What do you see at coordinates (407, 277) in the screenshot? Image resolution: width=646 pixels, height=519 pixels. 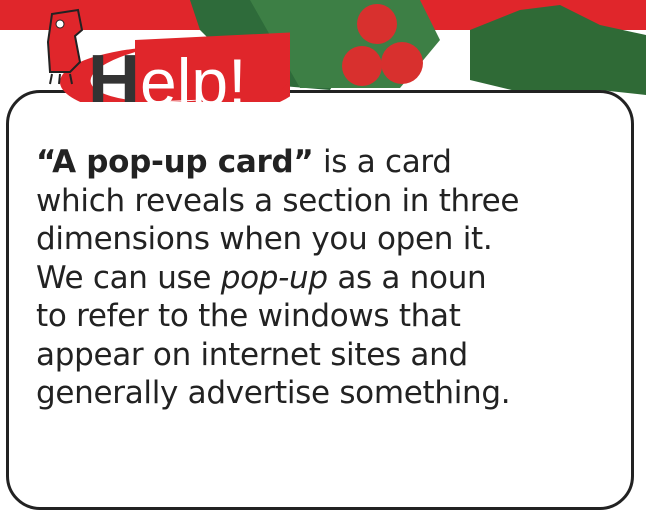 I see `text-line: as a noun` at bounding box center [407, 277].